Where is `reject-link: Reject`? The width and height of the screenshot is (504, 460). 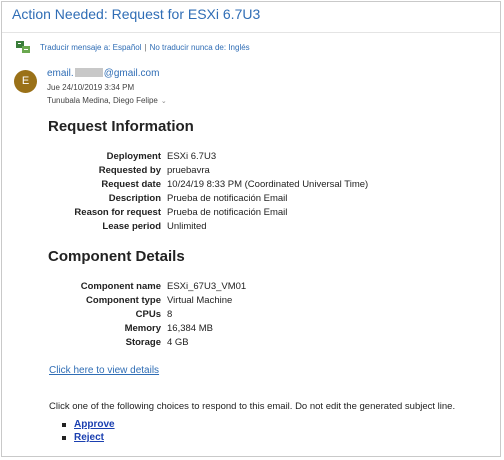 reject-link: Reject is located at coordinates (89, 437).